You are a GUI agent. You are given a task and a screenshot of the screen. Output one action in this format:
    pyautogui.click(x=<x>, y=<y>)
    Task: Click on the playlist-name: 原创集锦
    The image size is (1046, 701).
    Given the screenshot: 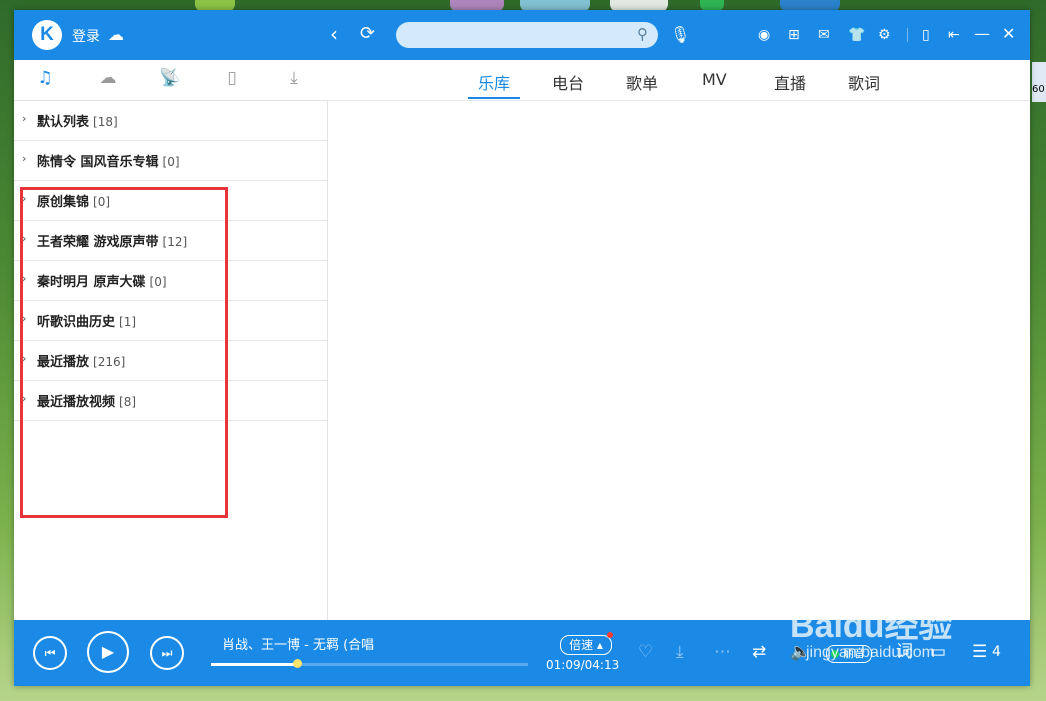 What is the action you would take?
    pyautogui.click(x=63, y=202)
    